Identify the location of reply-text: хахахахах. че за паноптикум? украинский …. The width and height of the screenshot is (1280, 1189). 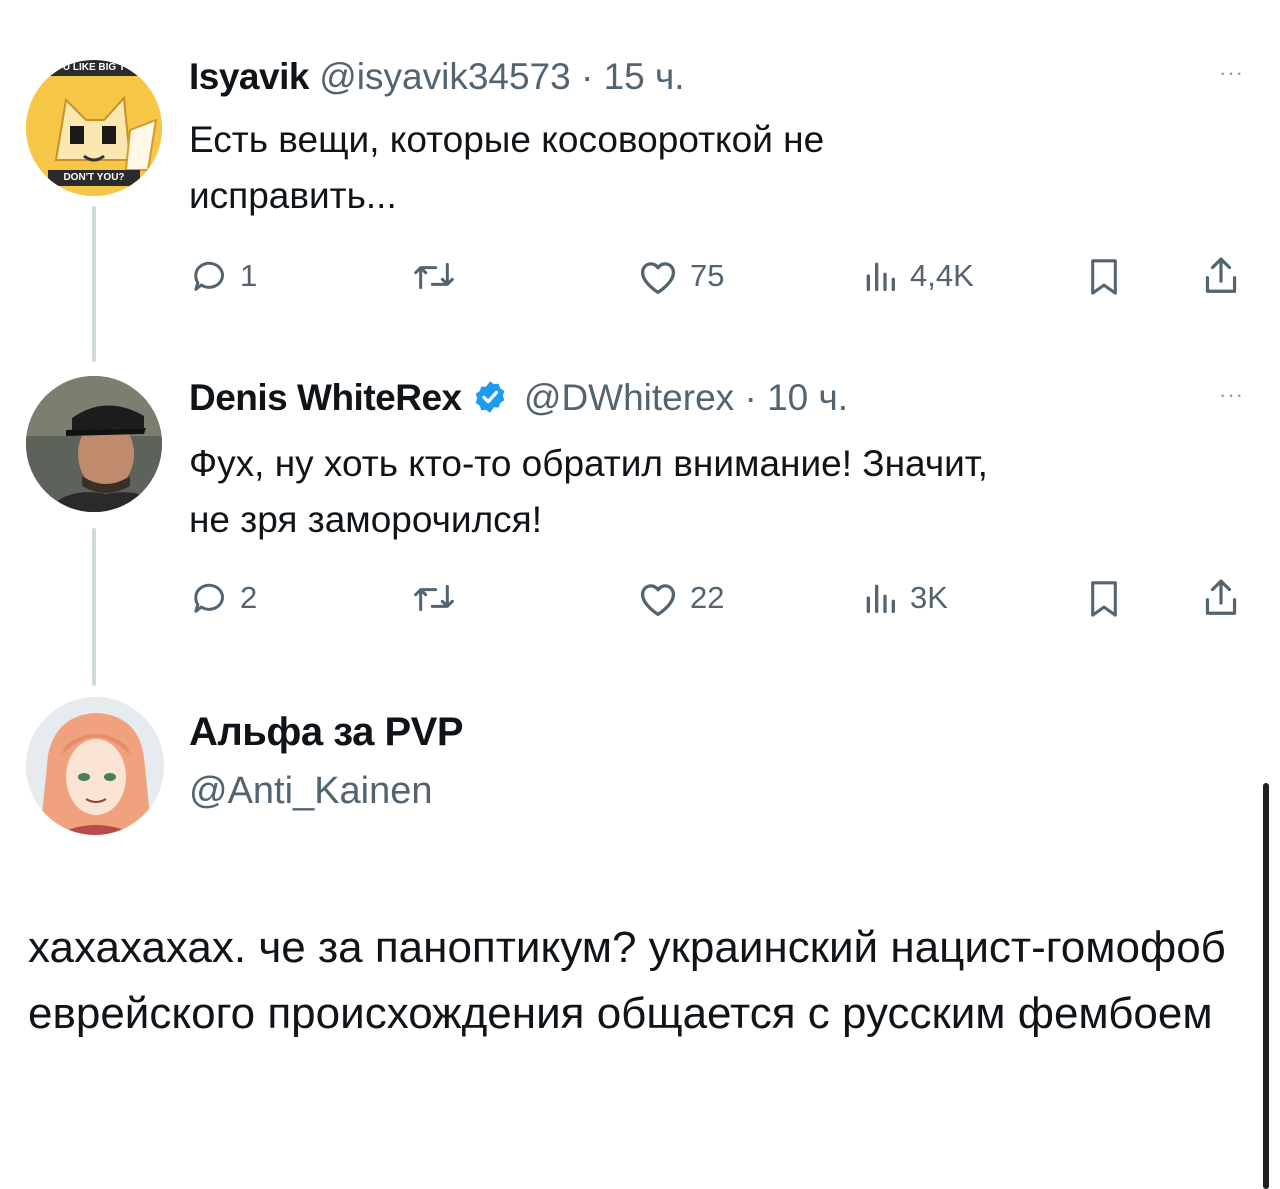
(627, 980).